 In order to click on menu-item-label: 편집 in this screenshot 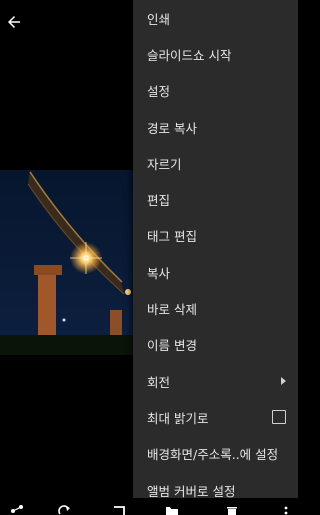, I will do `click(159, 201)`.